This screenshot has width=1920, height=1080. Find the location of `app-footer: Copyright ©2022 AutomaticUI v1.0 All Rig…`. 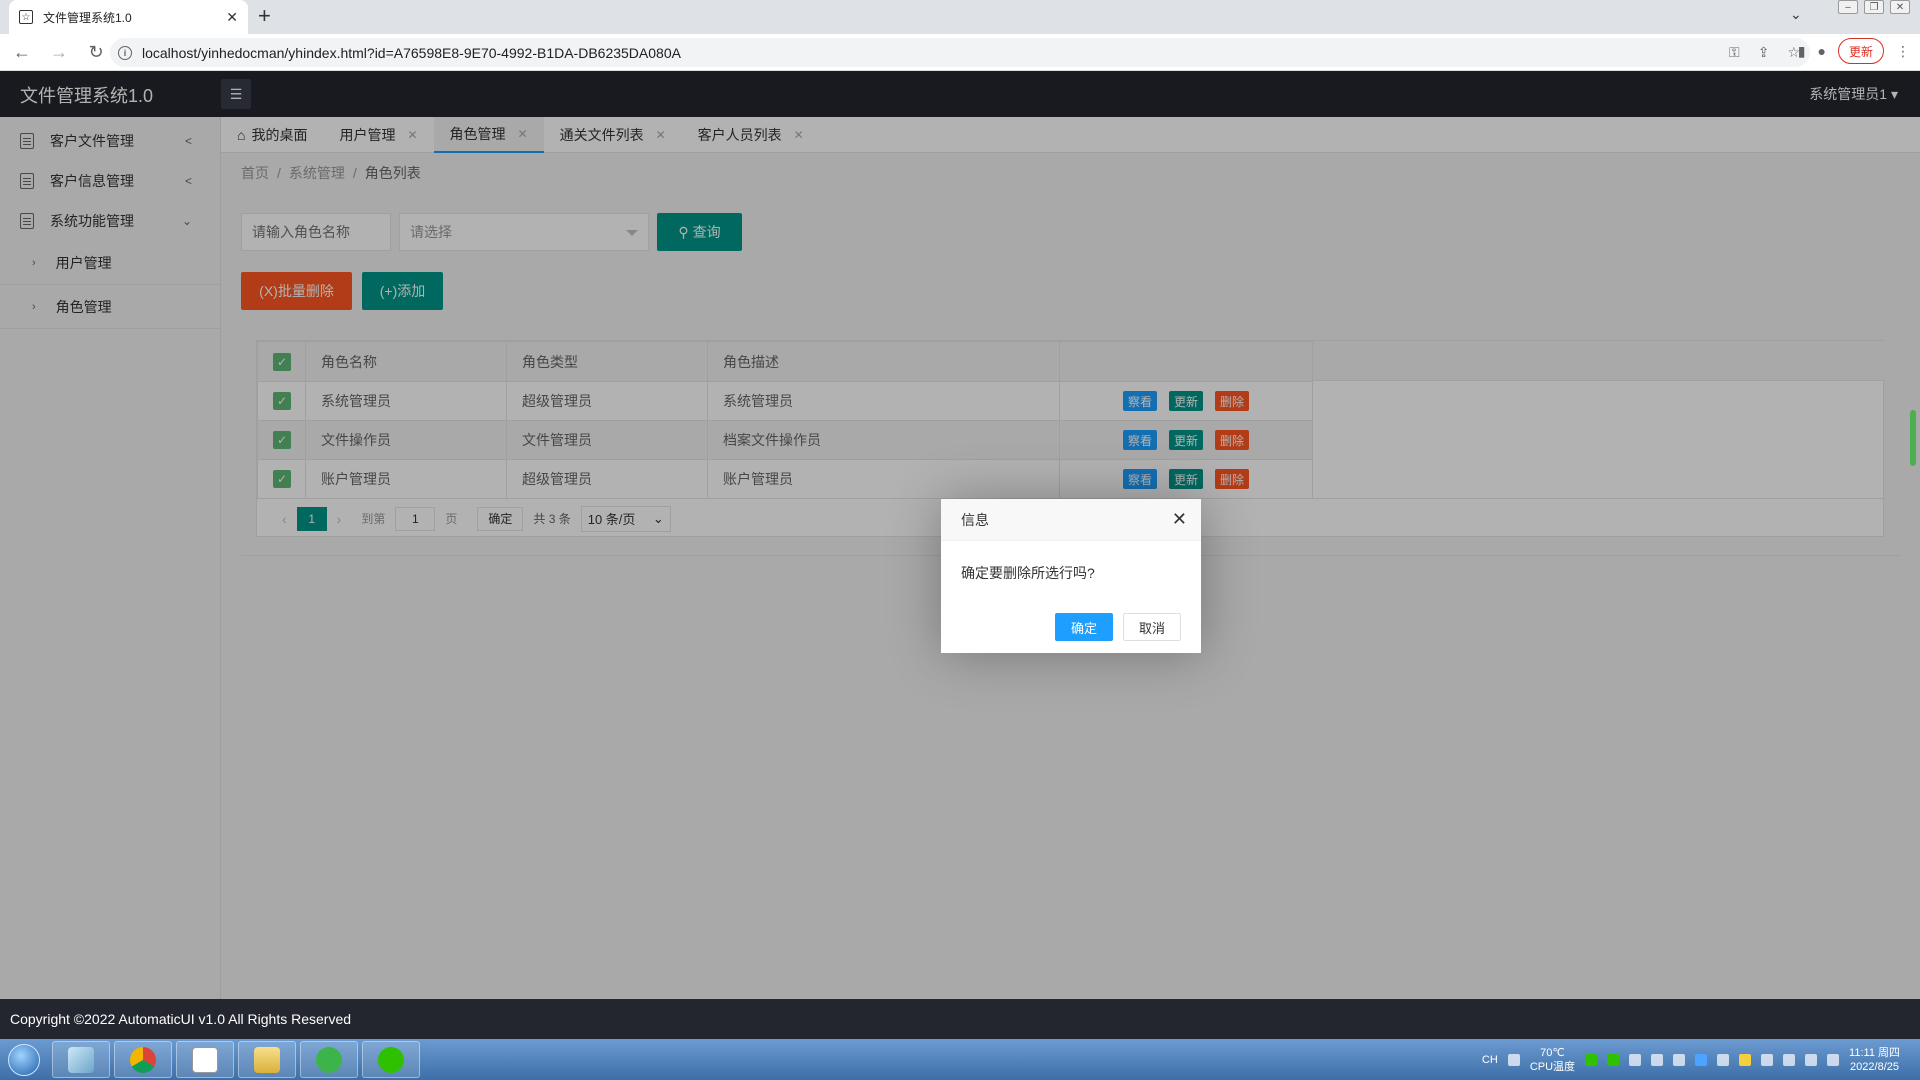

app-footer: Copyright ©2022 AutomaticUI v1.0 All Rig… is located at coordinates (960, 1019).